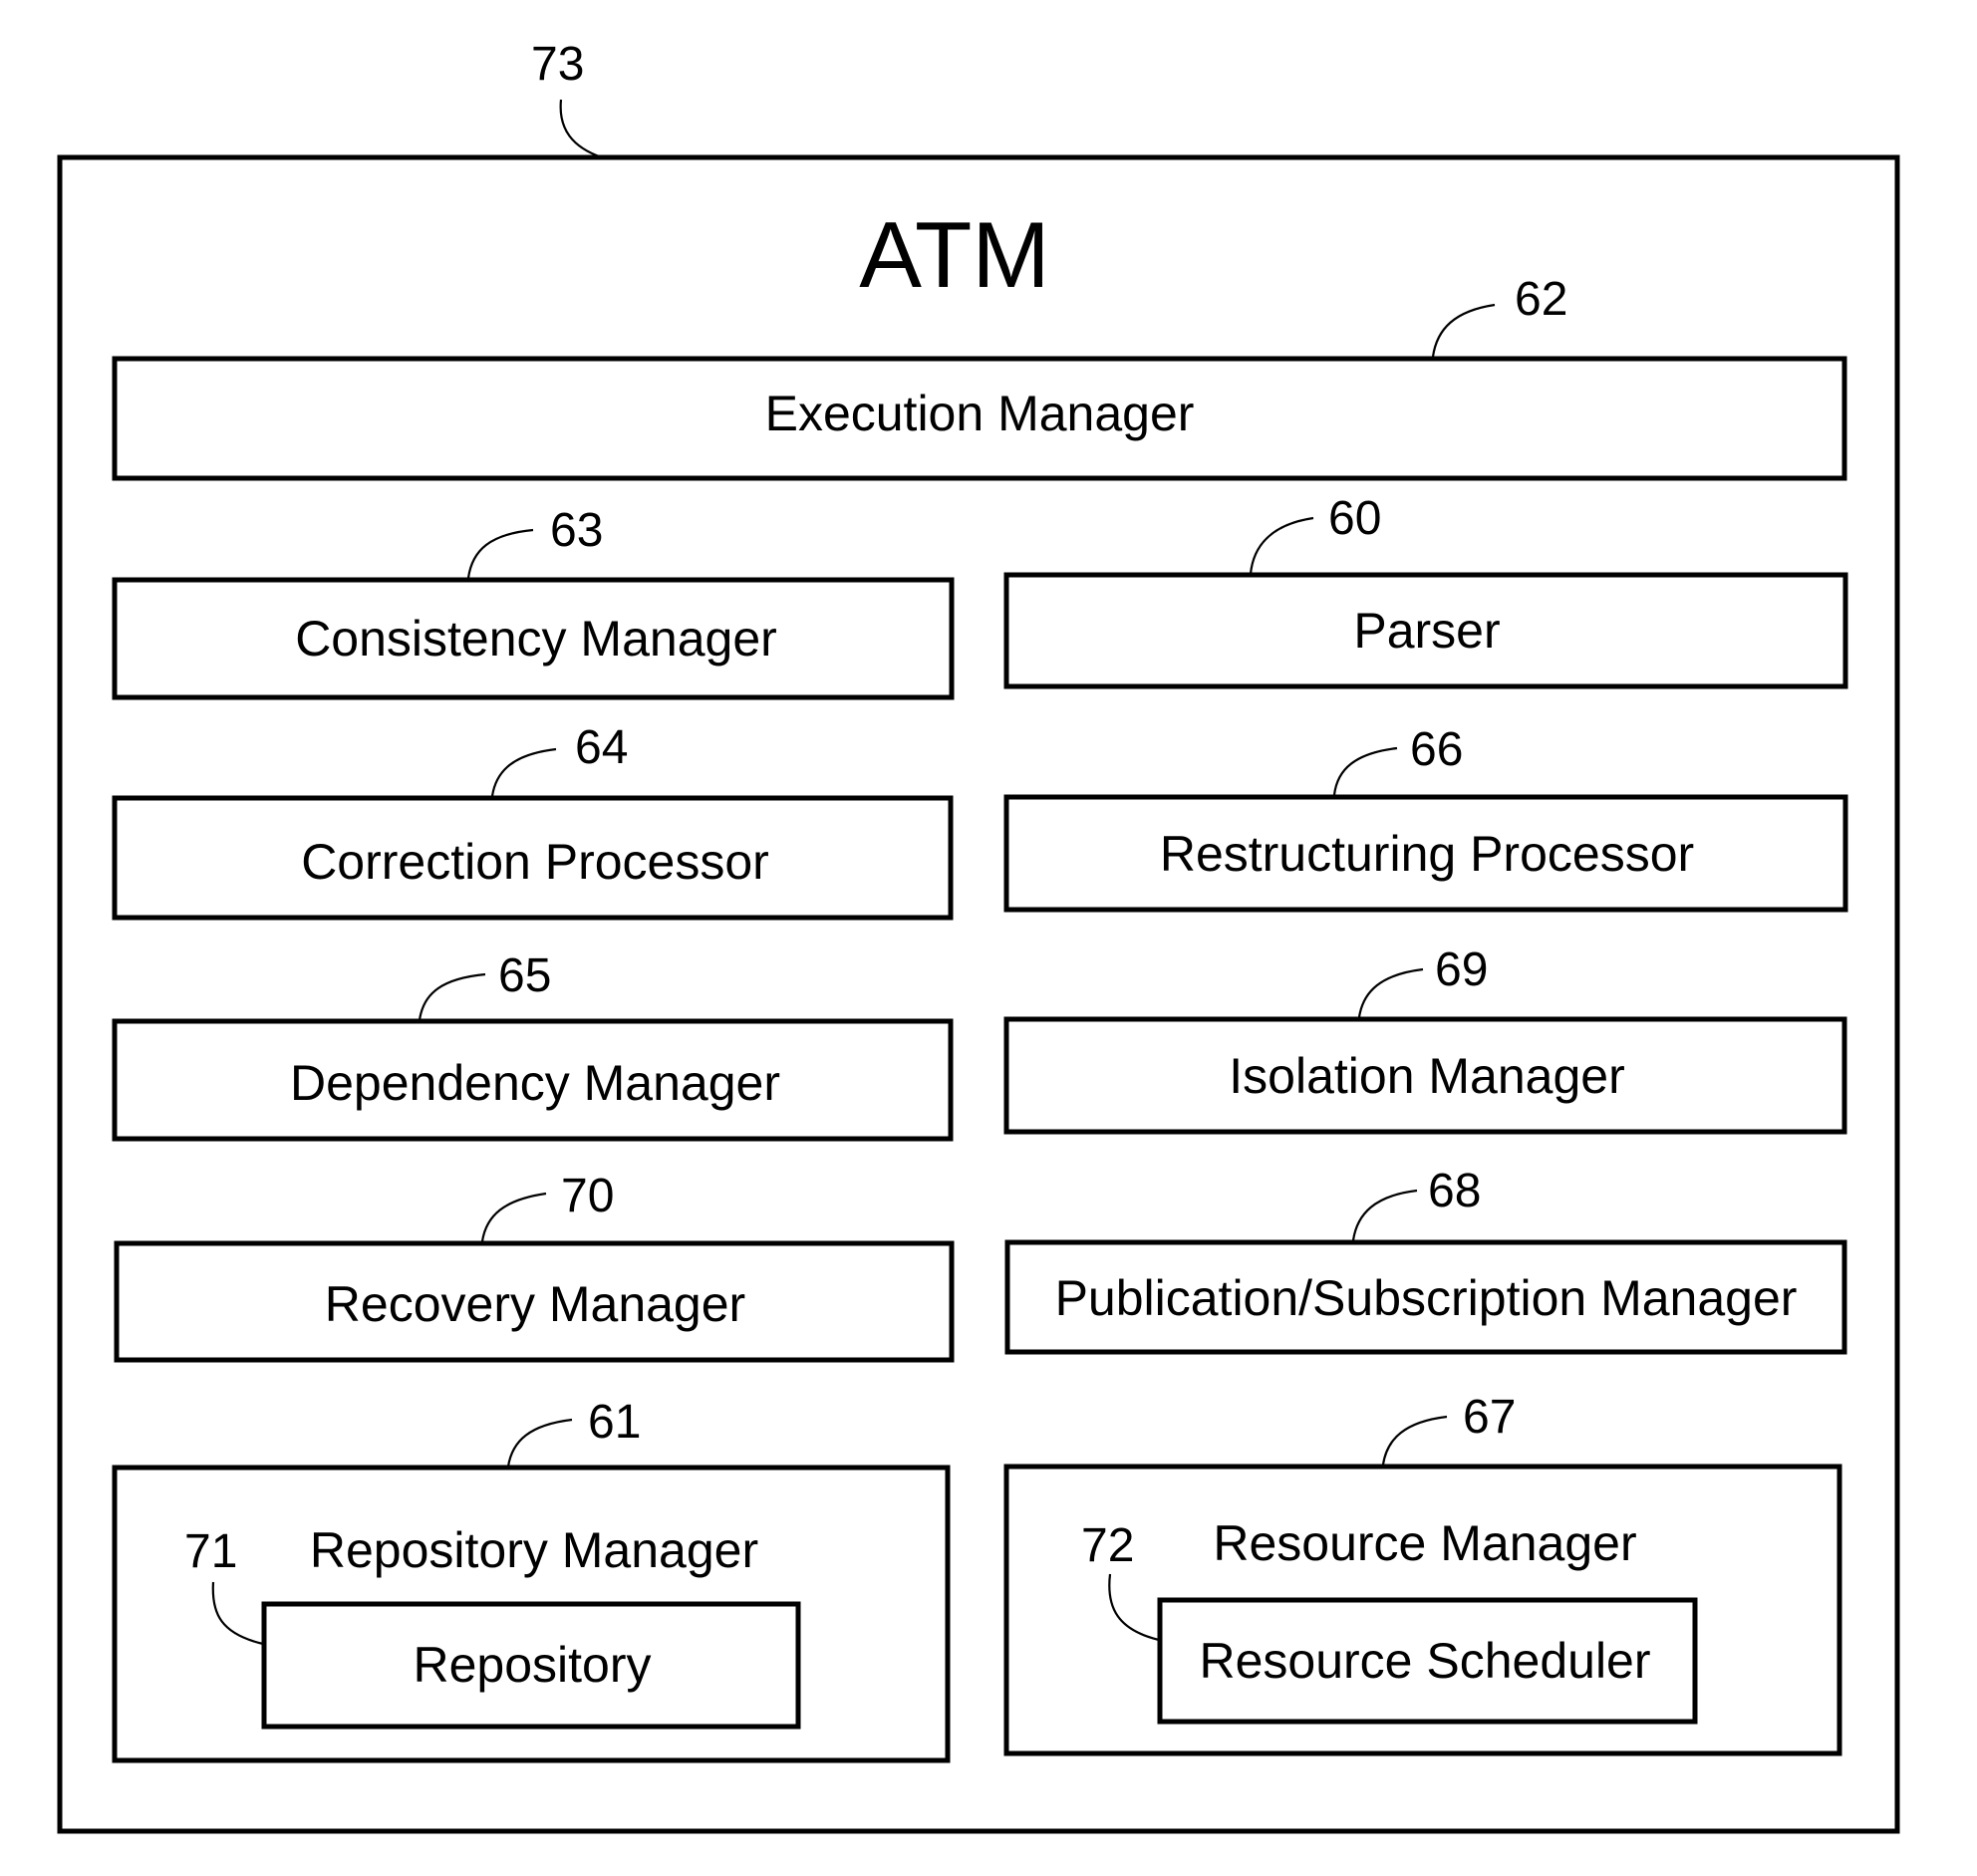 The height and width of the screenshot is (1876, 1977). What do you see at coordinates (1427, 854) in the screenshot?
I see `restructuring-processor-label: Restructuring Processor` at bounding box center [1427, 854].